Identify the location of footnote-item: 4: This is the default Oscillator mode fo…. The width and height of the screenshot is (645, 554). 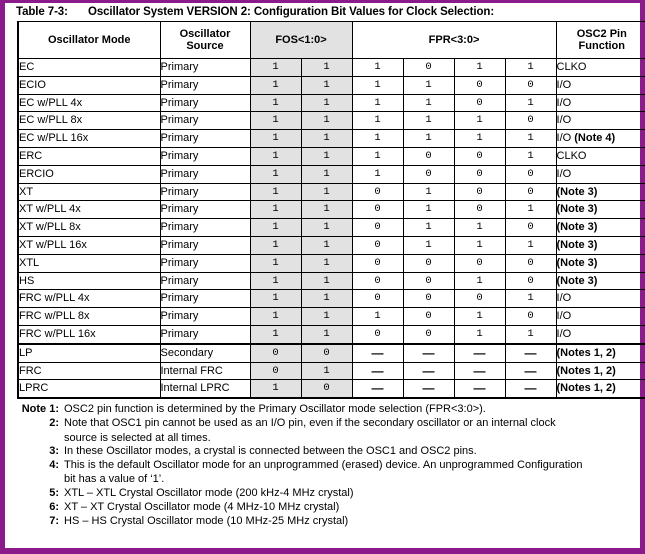
(323, 466).